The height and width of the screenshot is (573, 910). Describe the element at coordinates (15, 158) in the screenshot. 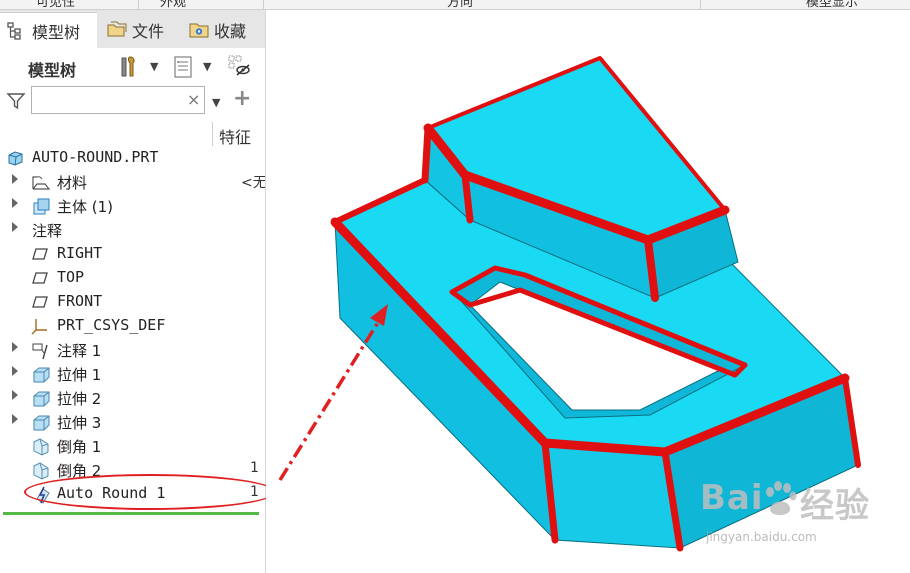

I see `part-icon` at that location.